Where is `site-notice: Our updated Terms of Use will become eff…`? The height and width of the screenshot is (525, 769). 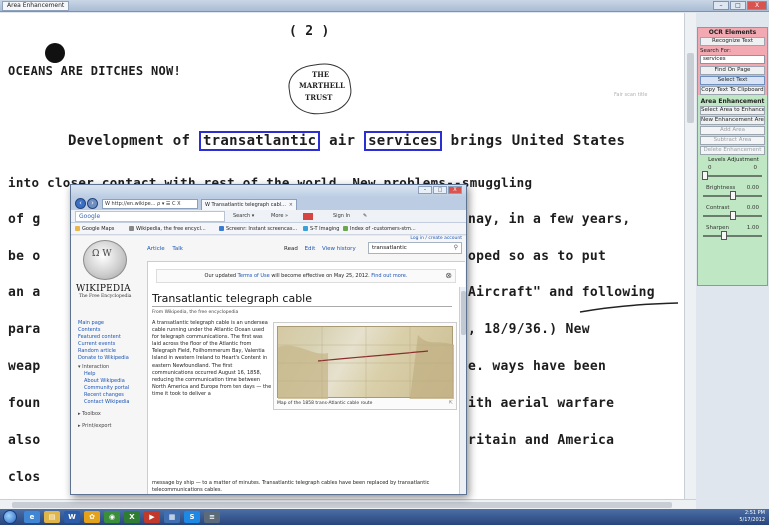
site-notice: Our updated Terms of Use will become eff… is located at coordinates (306, 276).